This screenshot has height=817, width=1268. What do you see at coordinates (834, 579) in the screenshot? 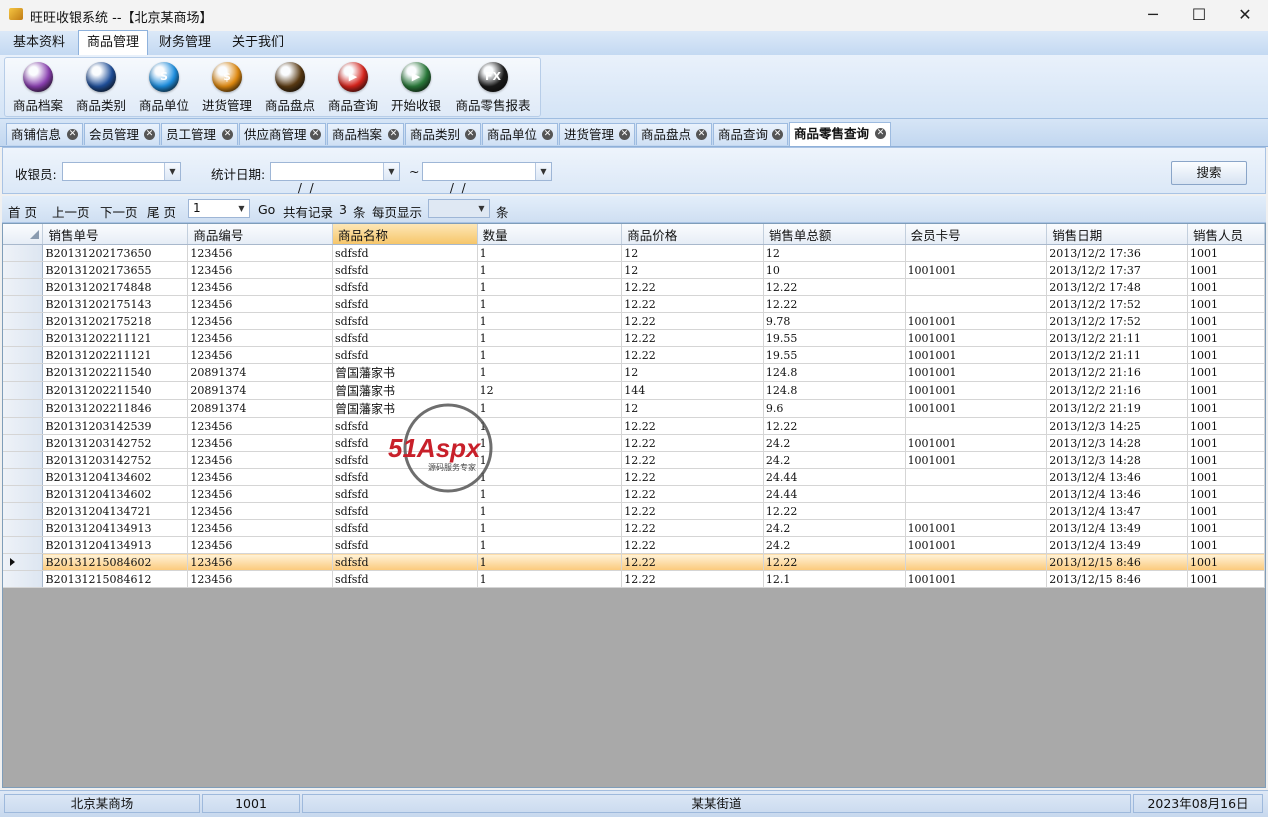
I see `table-cell: 12.1` at bounding box center [834, 579].